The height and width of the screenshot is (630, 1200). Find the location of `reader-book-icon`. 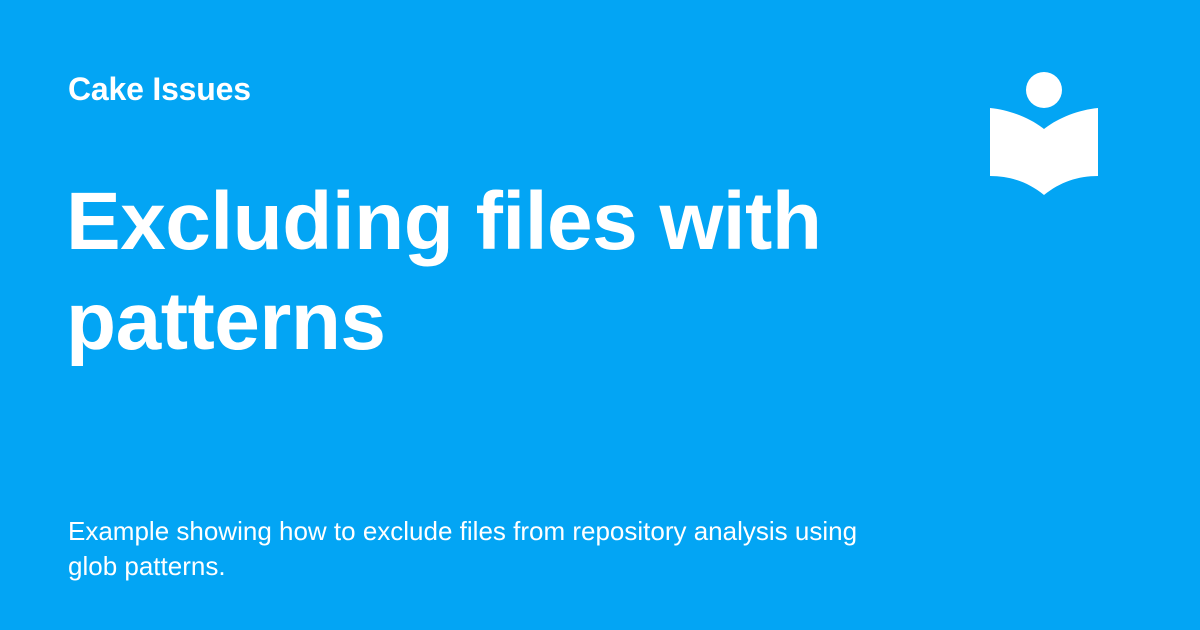

reader-book-icon is located at coordinates (1044, 133).